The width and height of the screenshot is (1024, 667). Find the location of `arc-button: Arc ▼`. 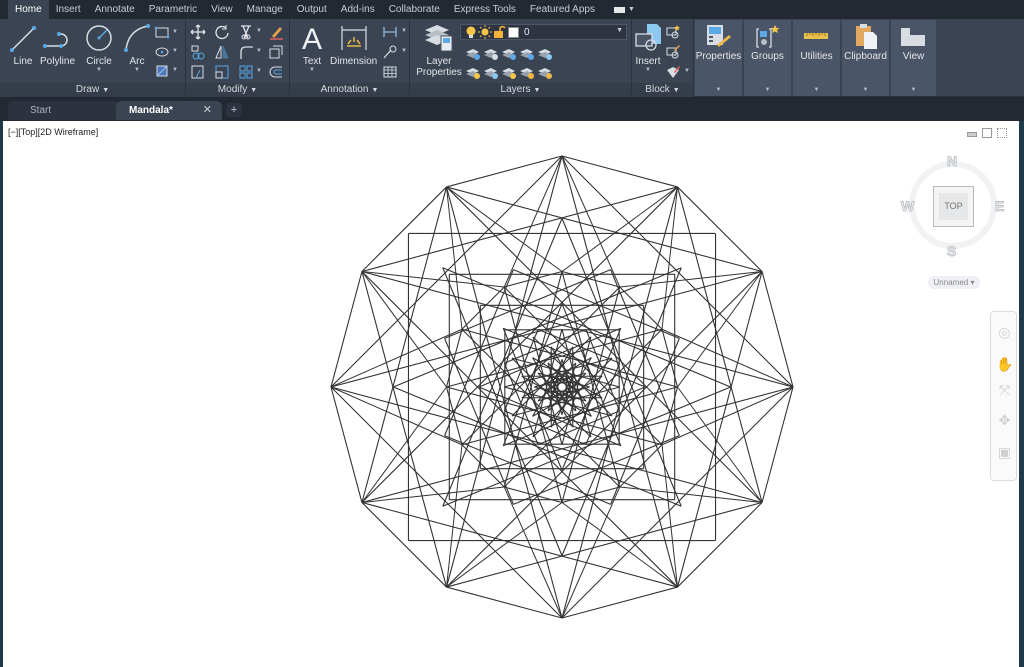

arc-button: Arc ▼ is located at coordinates (137, 47).